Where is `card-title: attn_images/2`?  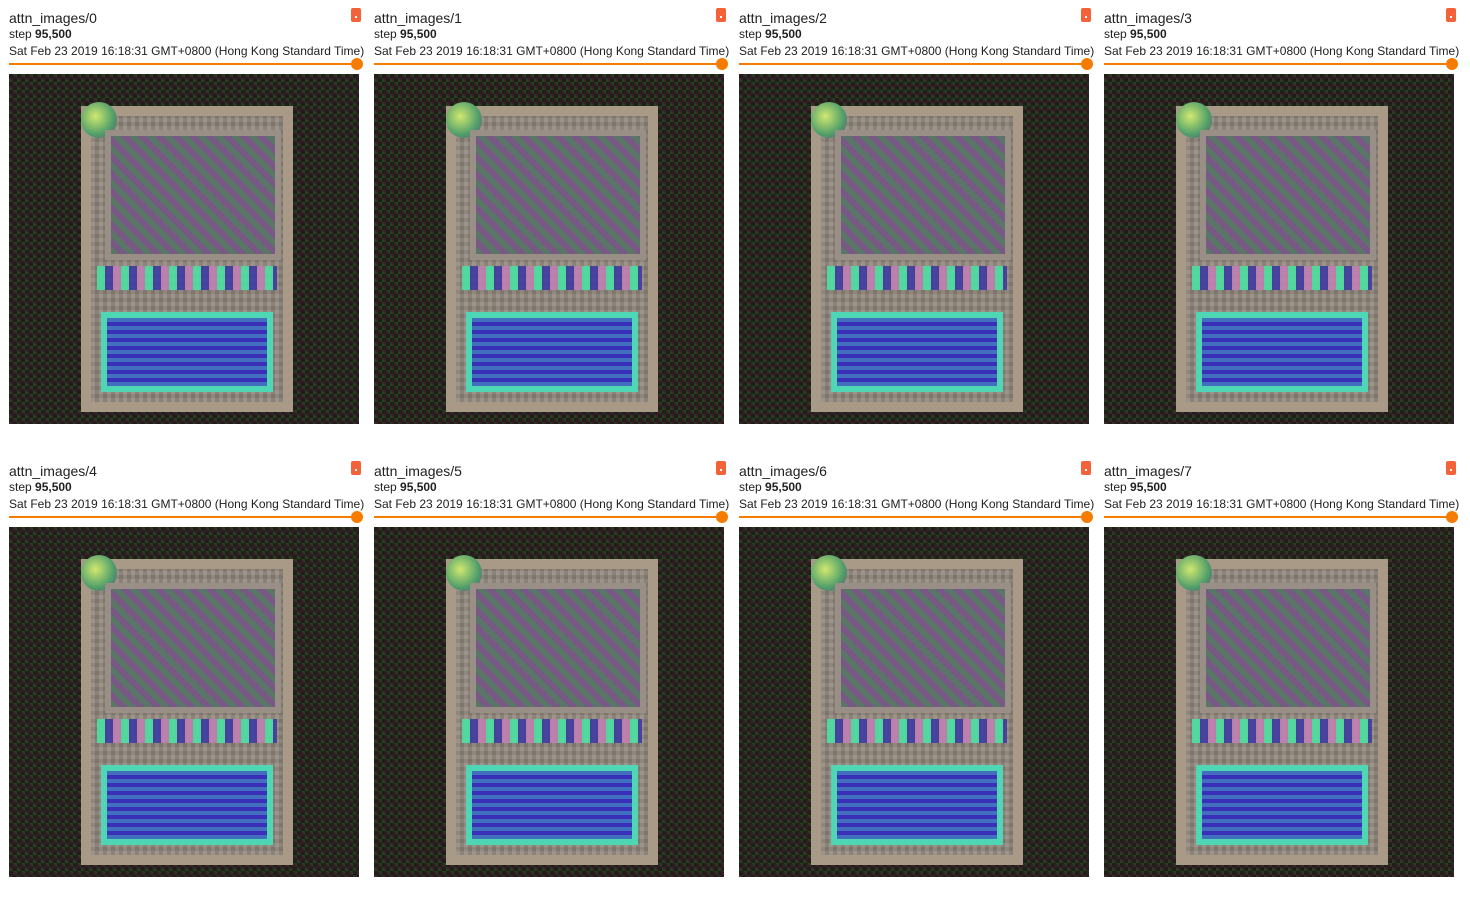
card-title: attn_images/2 is located at coordinates (783, 18).